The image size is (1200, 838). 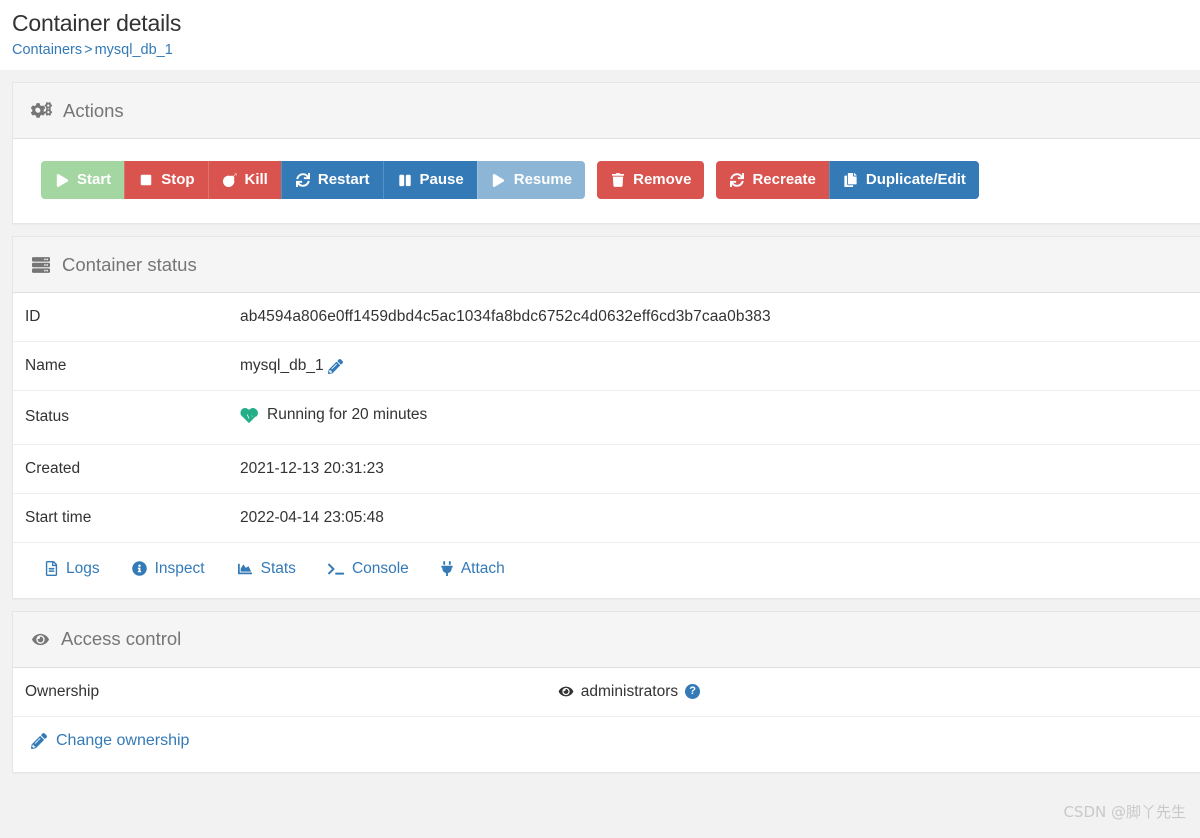 What do you see at coordinates (606, 50) in the screenshot?
I see `breadcrumb: Containers > mysql_db_1` at bounding box center [606, 50].